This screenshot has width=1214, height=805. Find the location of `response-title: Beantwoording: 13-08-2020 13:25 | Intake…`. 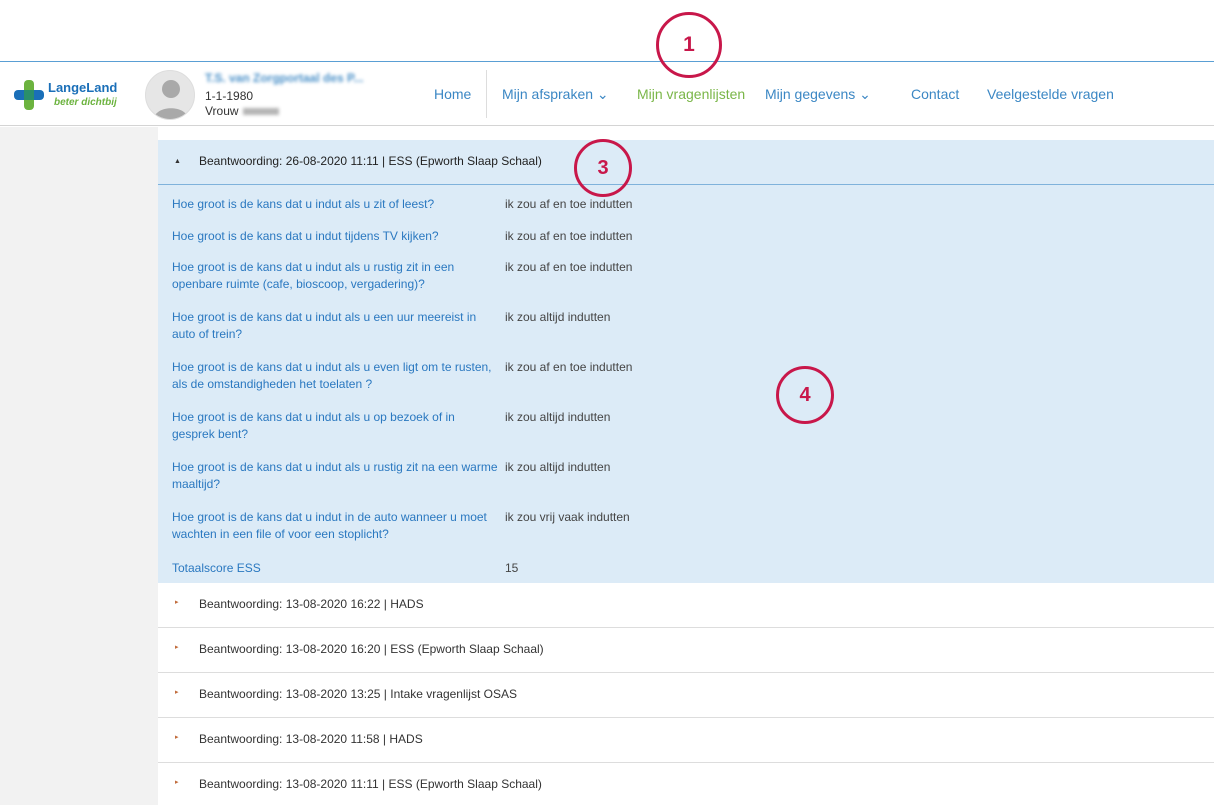

response-title: Beantwoording: 13-08-2020 13:25 | Intake… is located at coordinates (358, 694).